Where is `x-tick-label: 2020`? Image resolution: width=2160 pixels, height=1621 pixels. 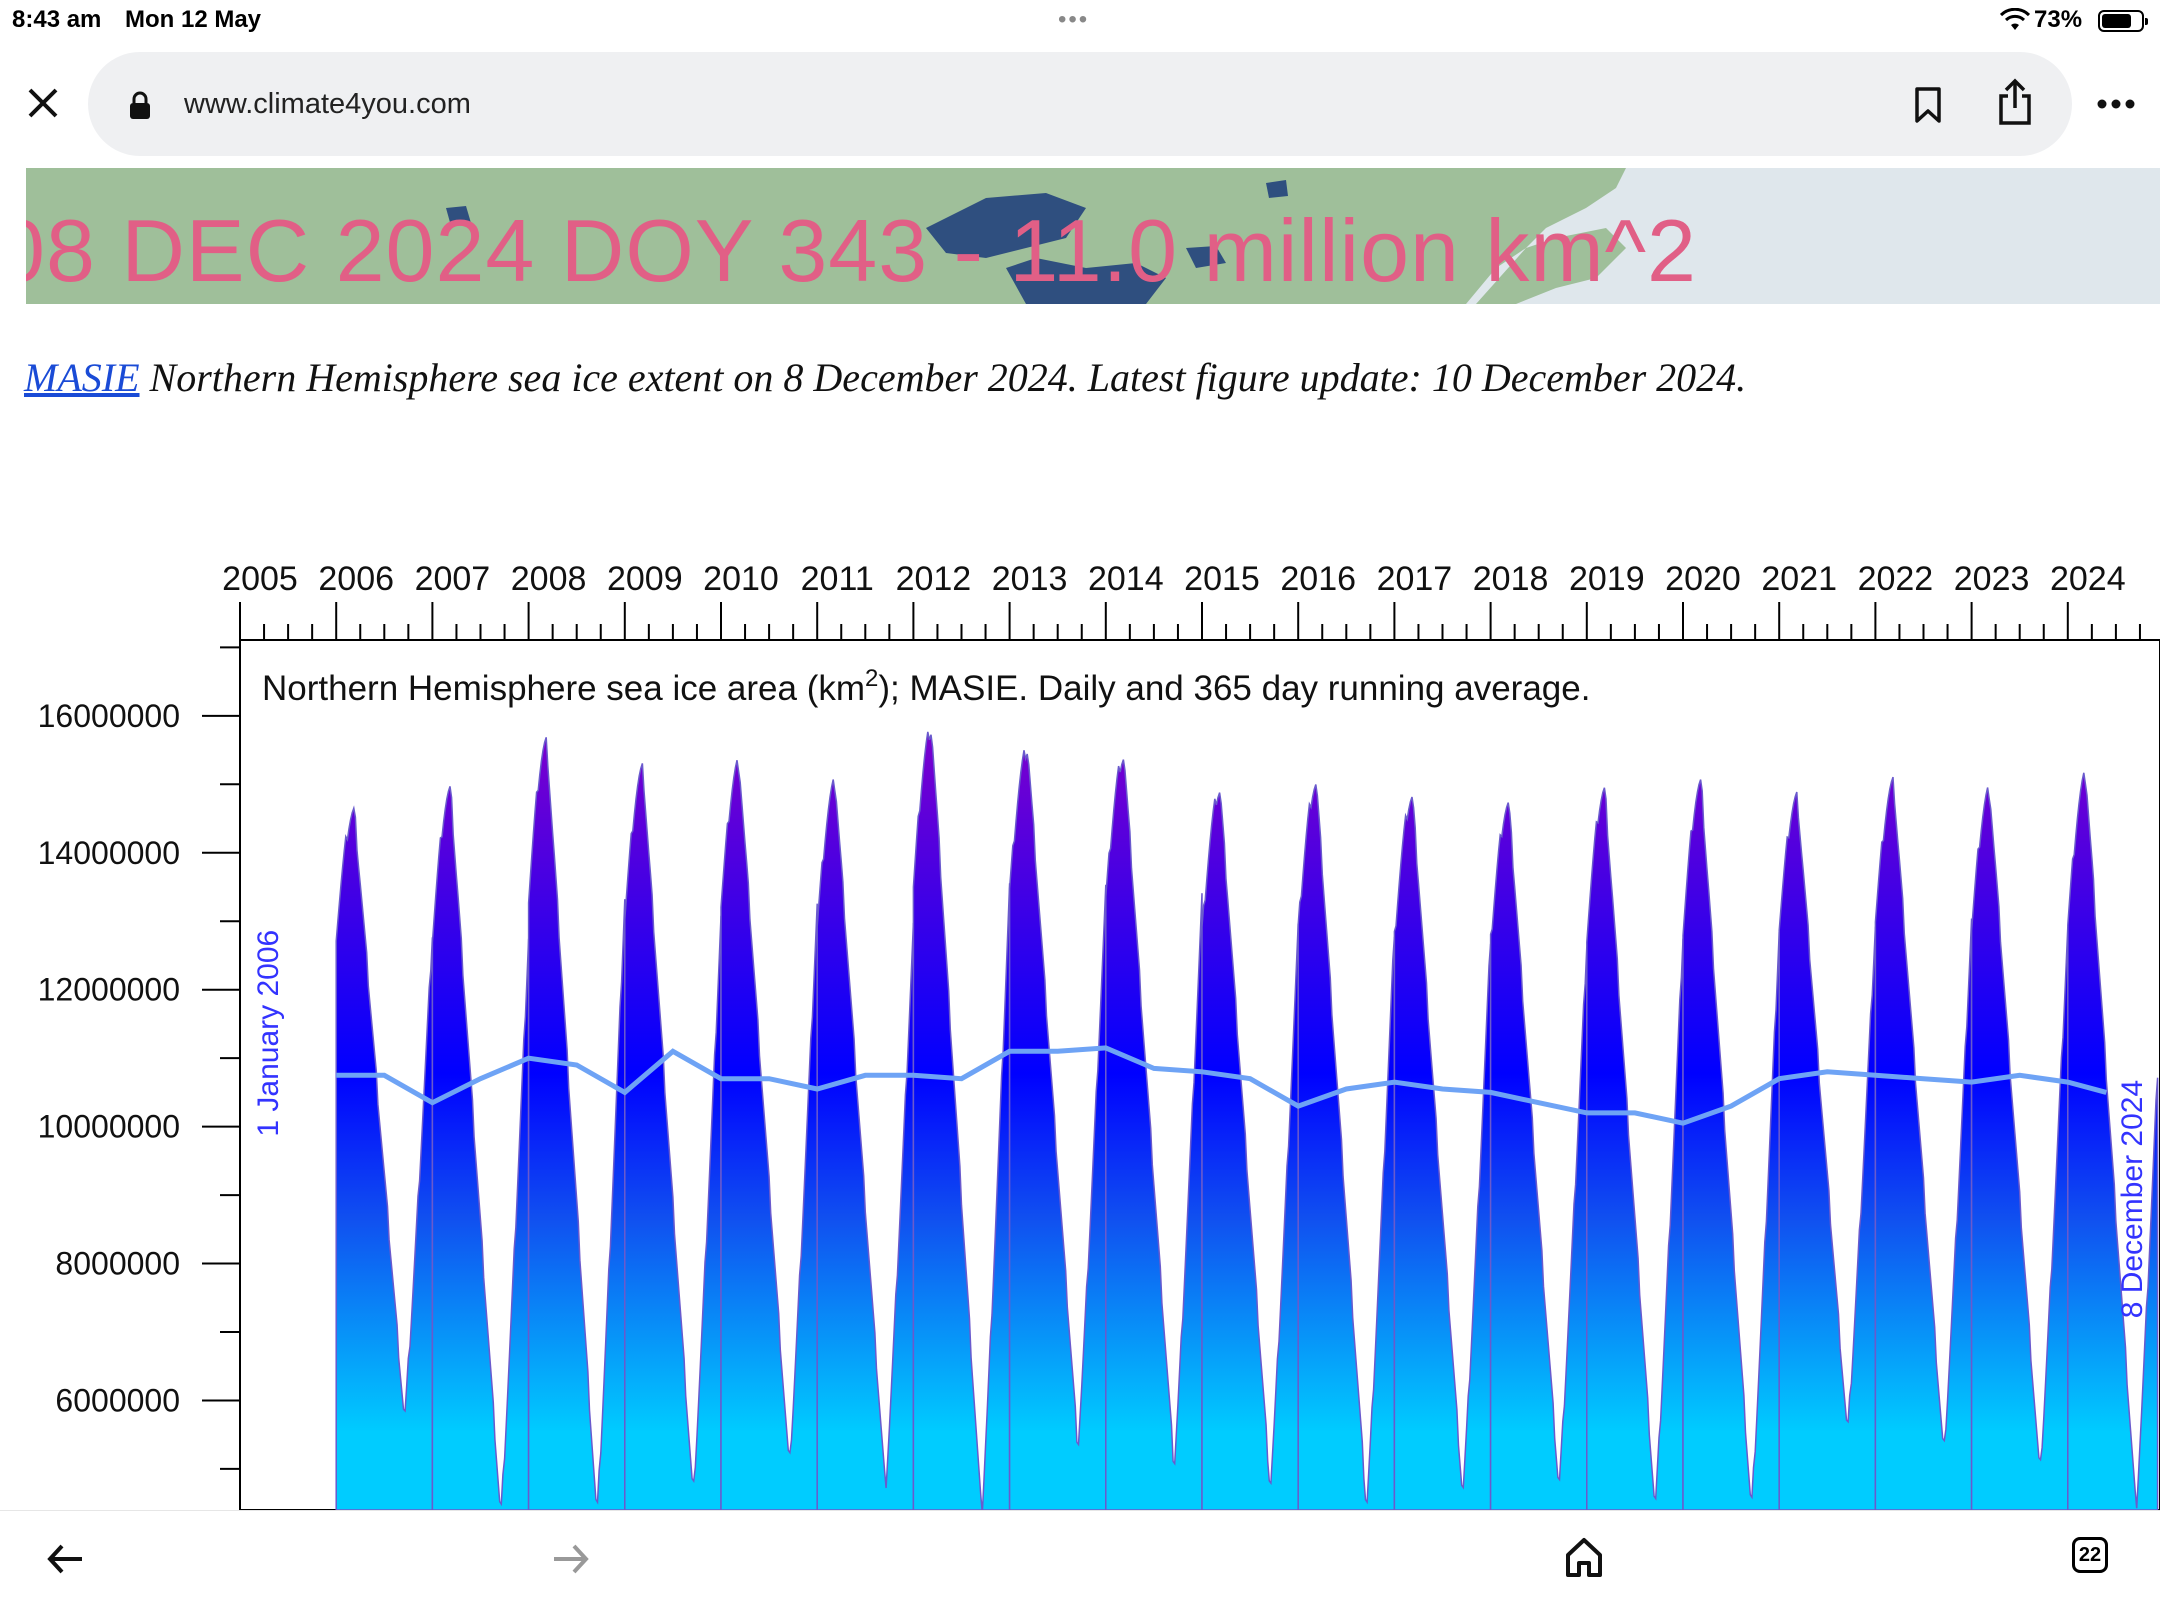 x-tick-label: 2020 is located at coordinates (1703, 579).